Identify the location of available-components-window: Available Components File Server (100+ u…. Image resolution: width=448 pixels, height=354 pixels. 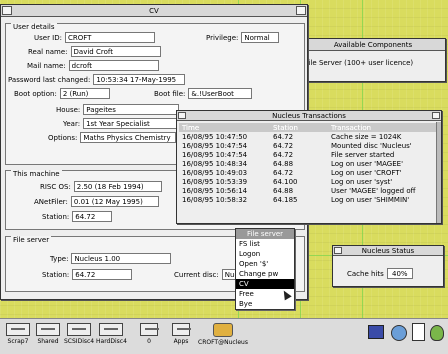
(373, 60).